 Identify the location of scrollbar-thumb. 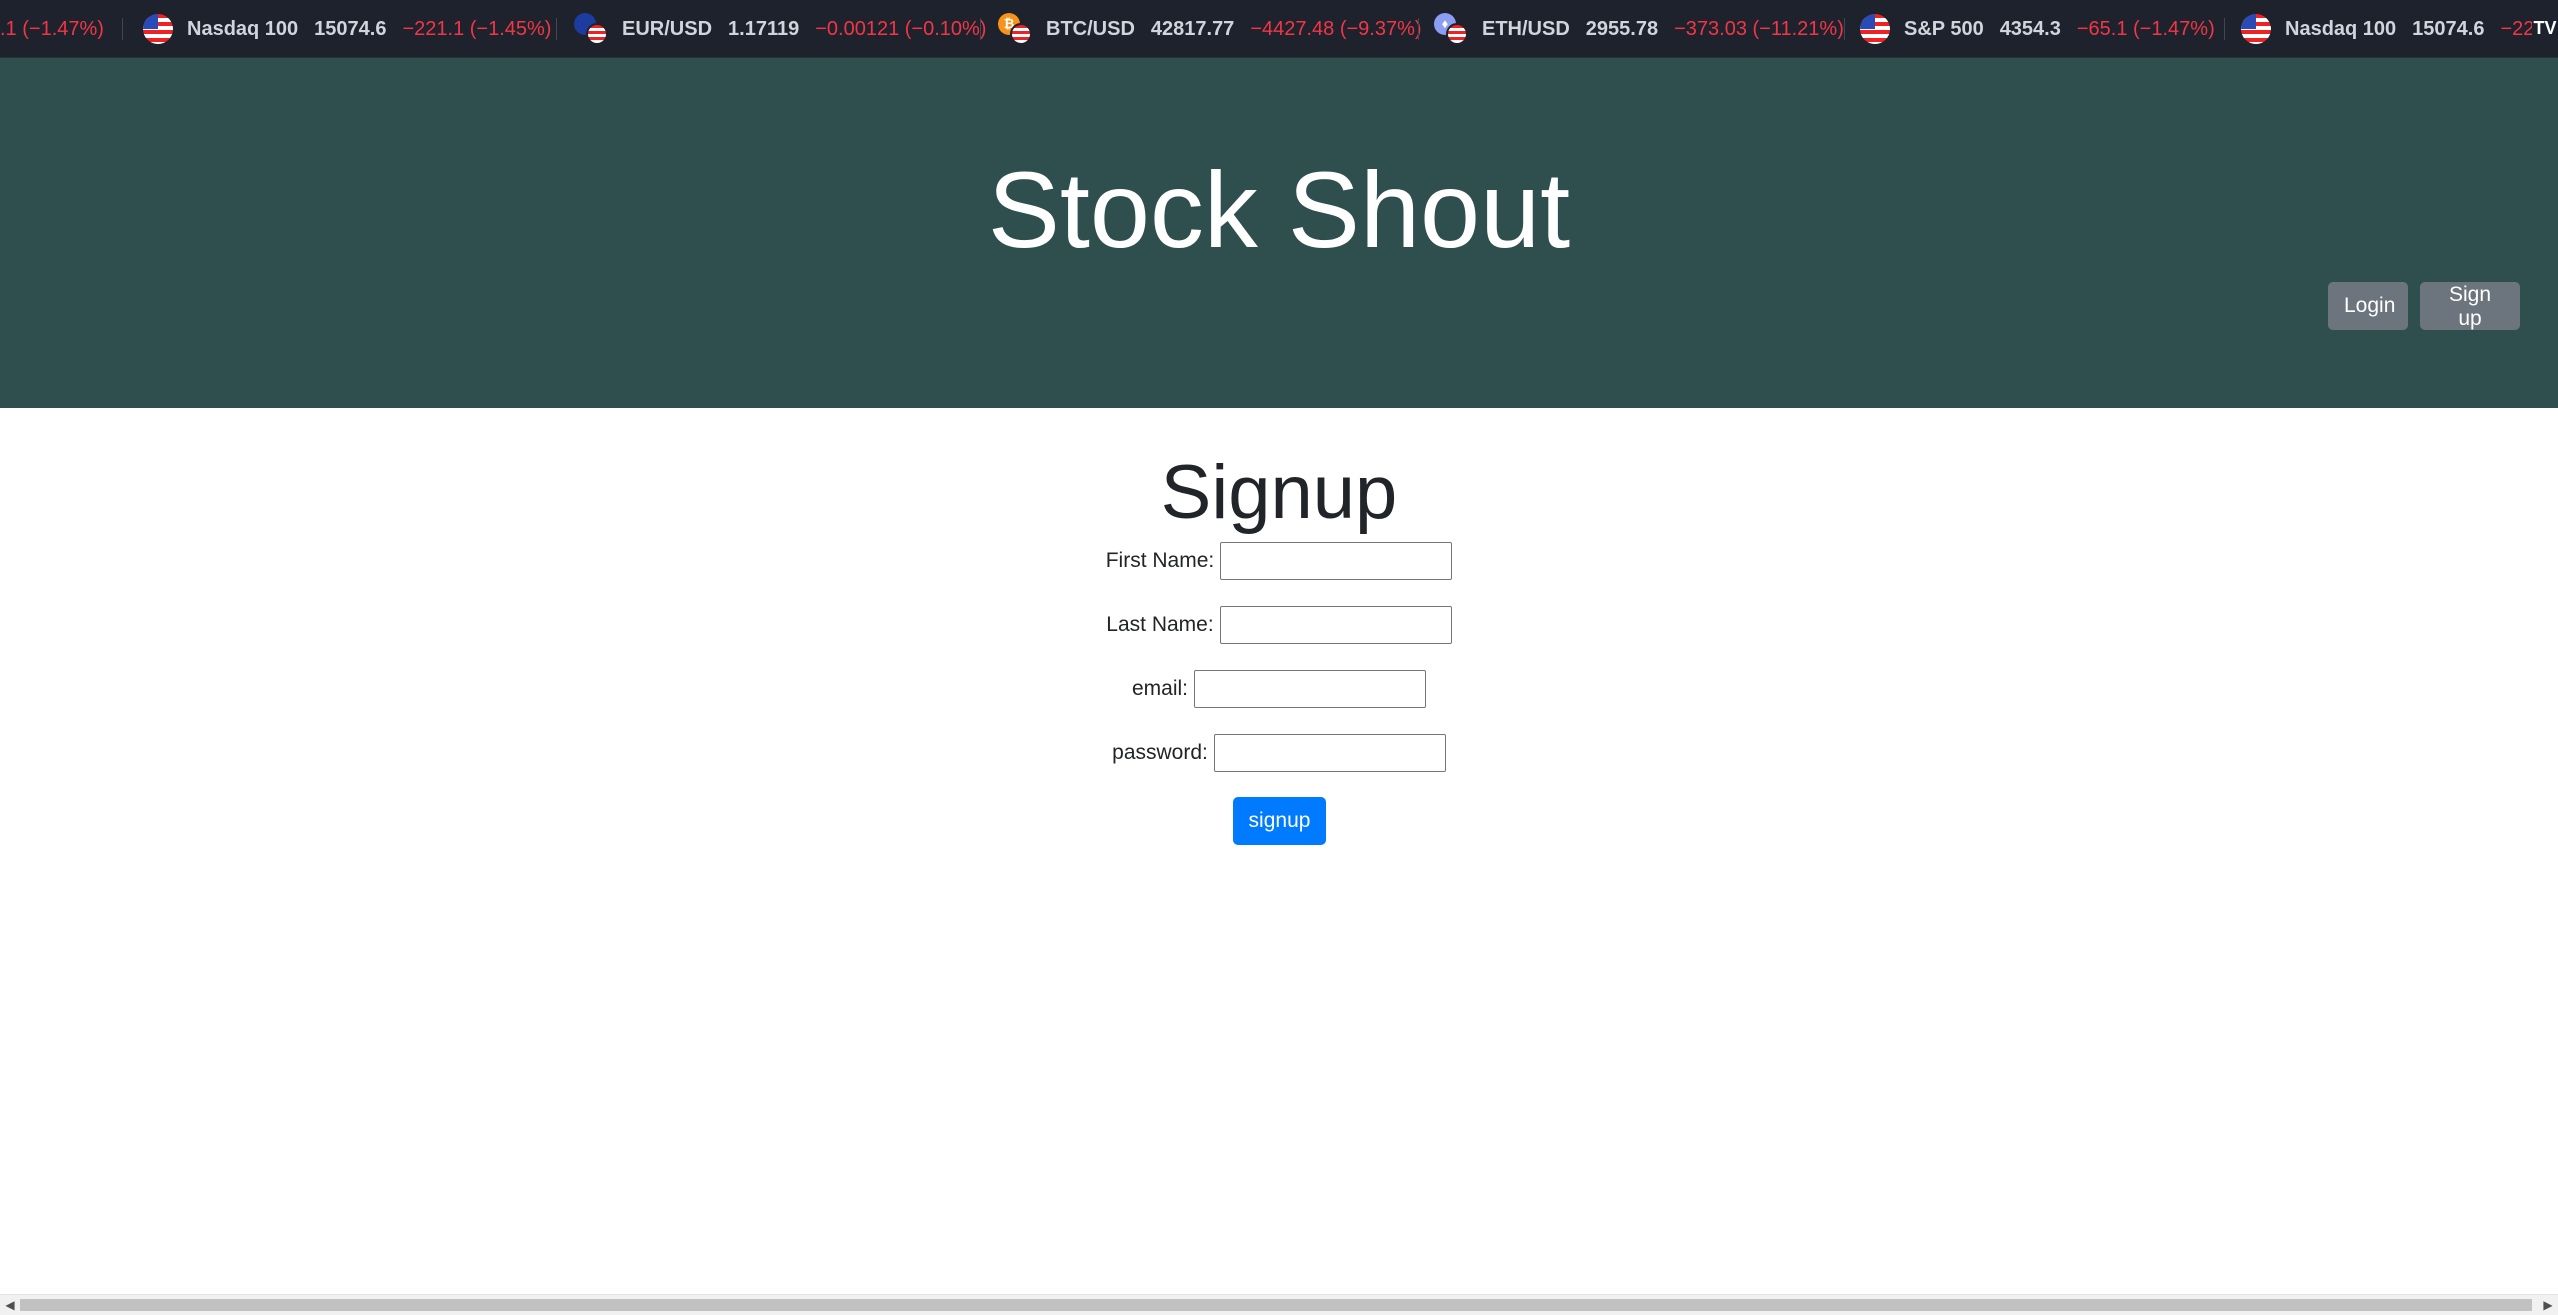
(1276, 1305).